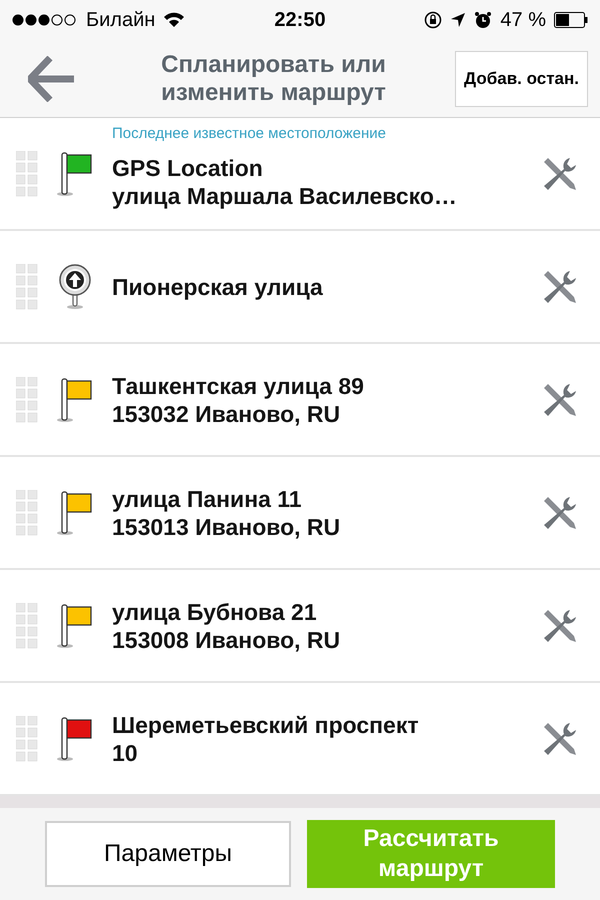  I want to click on options-button: Параметры, so click(168, 854).